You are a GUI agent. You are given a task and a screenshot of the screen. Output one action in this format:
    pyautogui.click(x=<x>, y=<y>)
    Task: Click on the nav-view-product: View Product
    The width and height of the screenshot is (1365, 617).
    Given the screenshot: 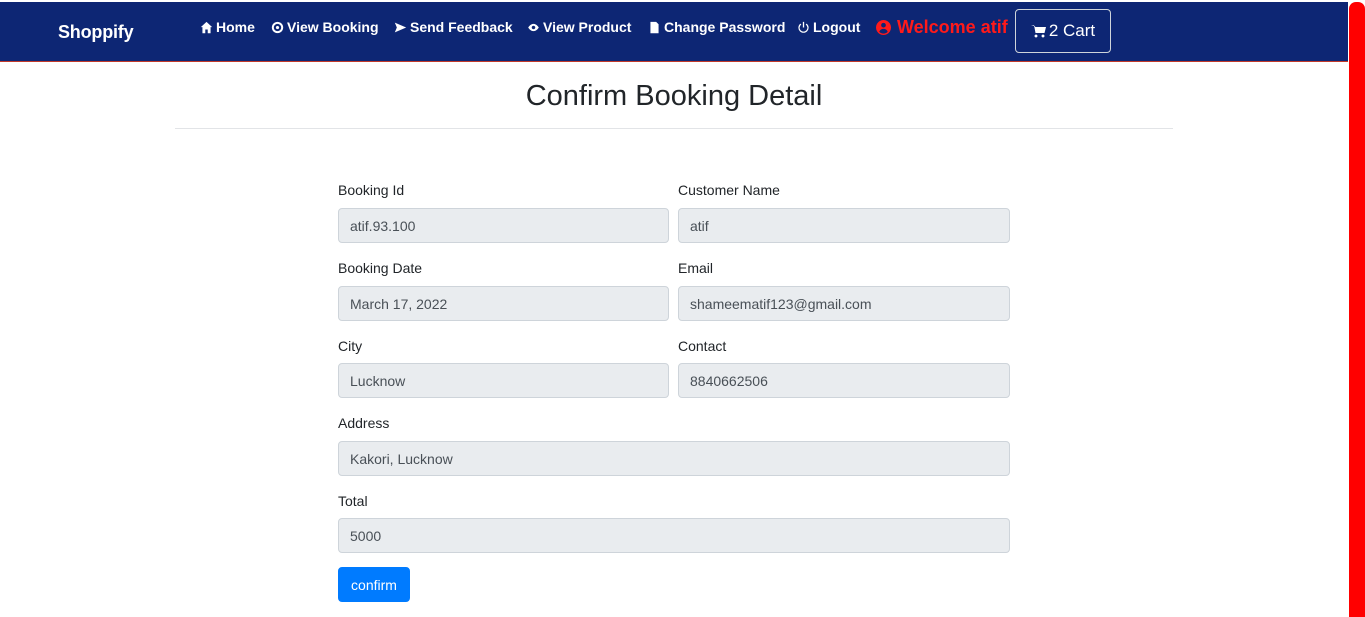 What is the action you would take?
    pyautogui.click(x=579, y=27)
    